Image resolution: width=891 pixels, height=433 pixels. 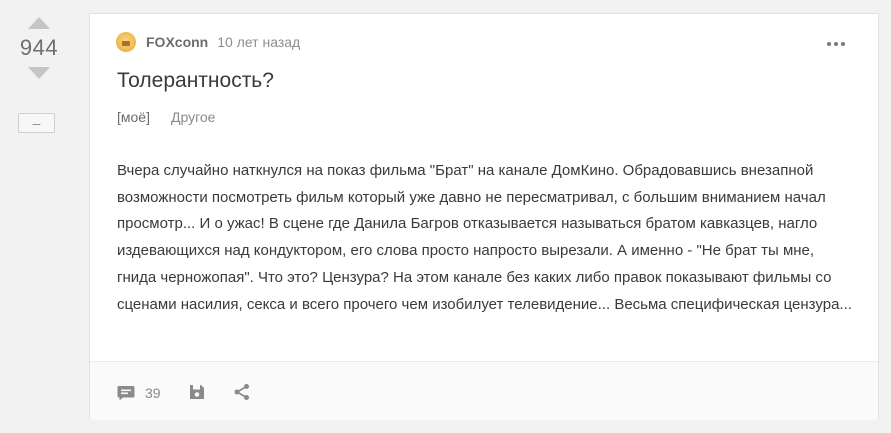 What do you see at coordinates (177, 42) in the screenshot?
I see `author-name: FOXconn` at bounding box center [177, 42].